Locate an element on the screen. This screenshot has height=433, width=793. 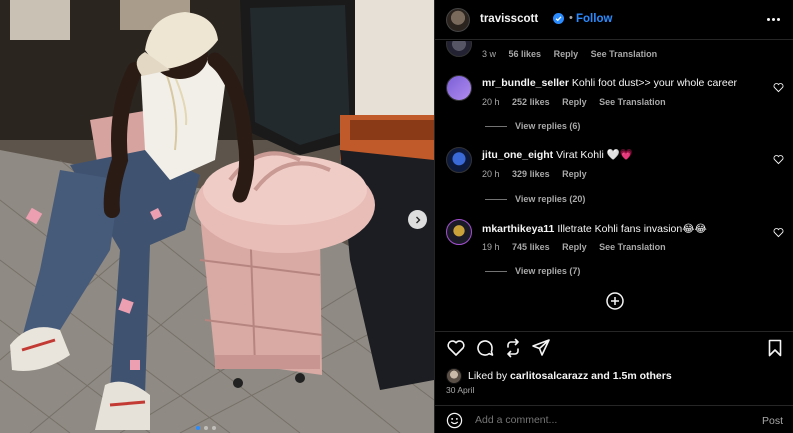
comment-age: 3 w is located at coordinates (489, 54).